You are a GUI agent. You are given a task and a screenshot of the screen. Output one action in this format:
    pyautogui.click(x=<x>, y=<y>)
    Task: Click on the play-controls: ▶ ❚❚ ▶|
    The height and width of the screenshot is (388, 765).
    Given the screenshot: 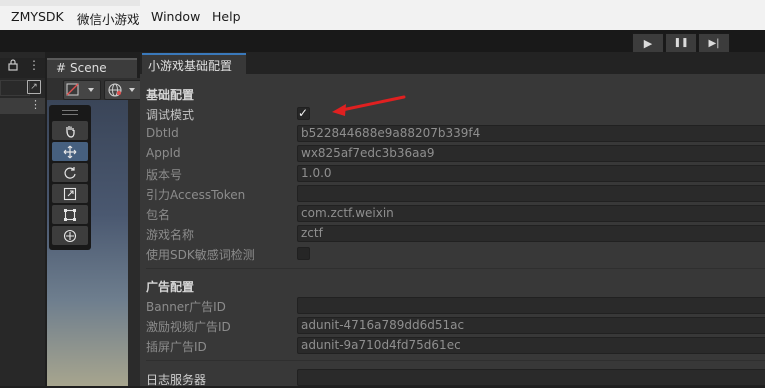 What is the action you would take?
    pyautogui.click(x=681, y=43)
    